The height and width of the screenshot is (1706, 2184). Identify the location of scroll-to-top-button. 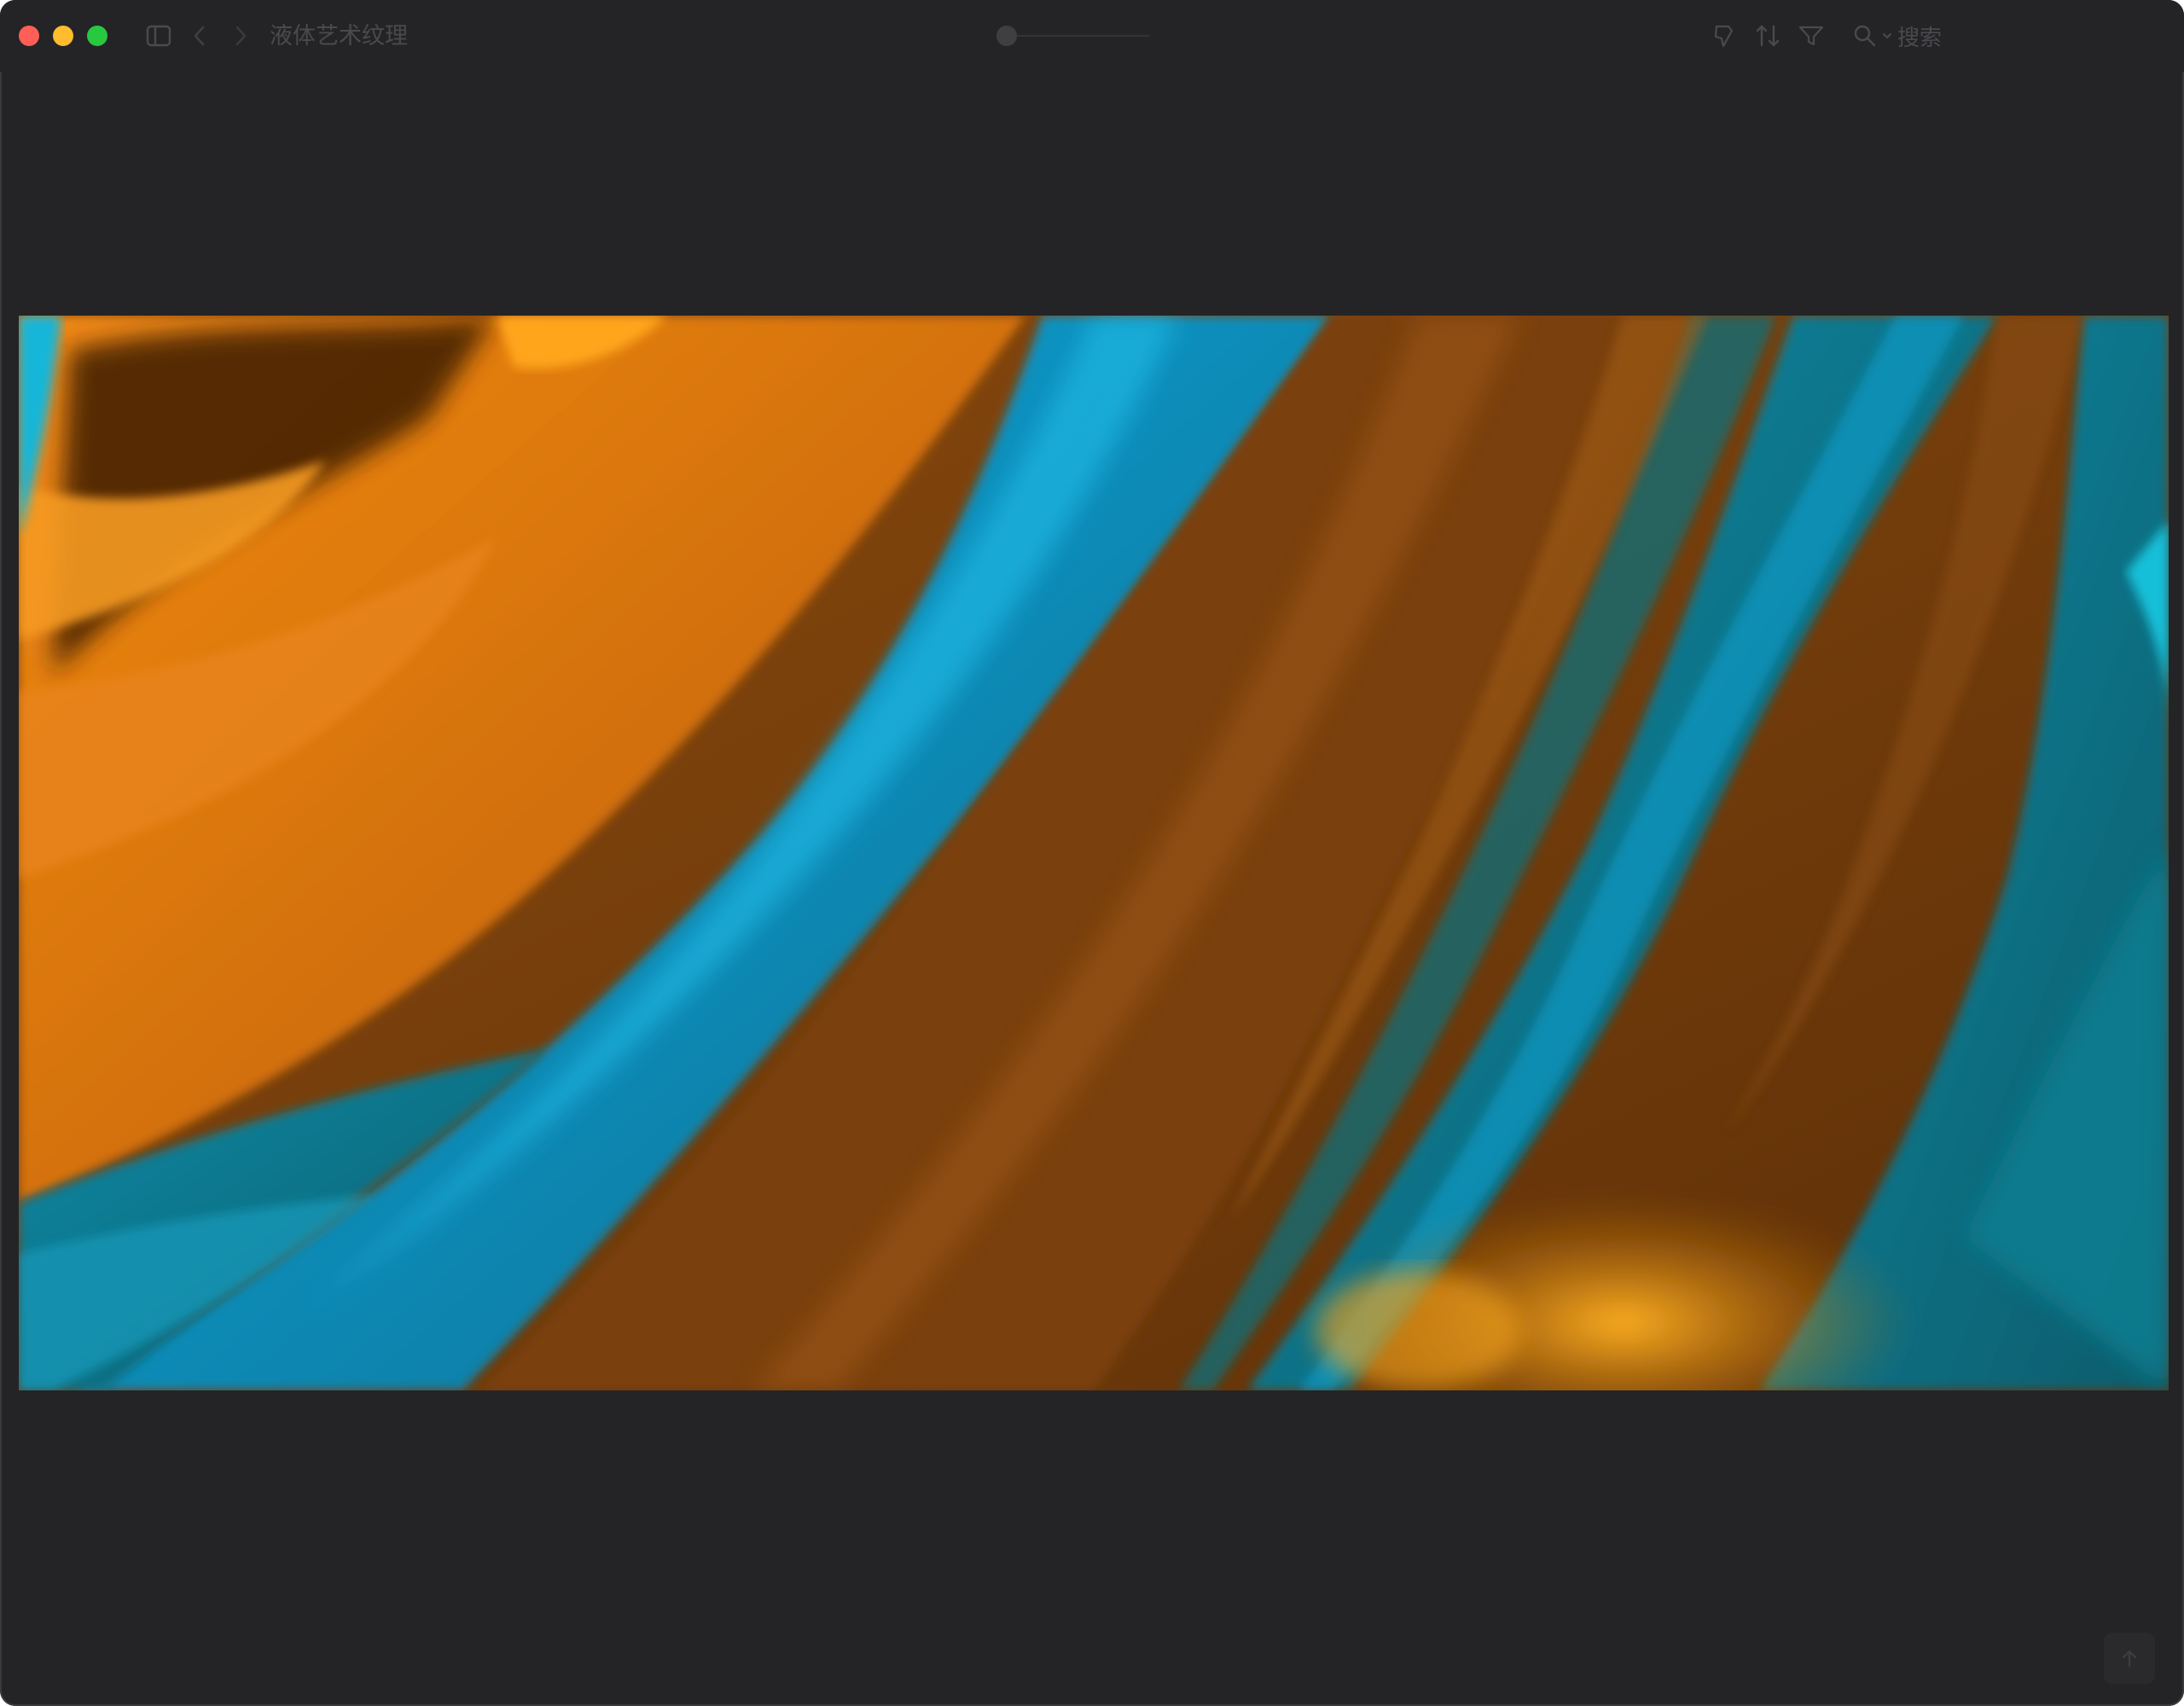
(2129, 1658).